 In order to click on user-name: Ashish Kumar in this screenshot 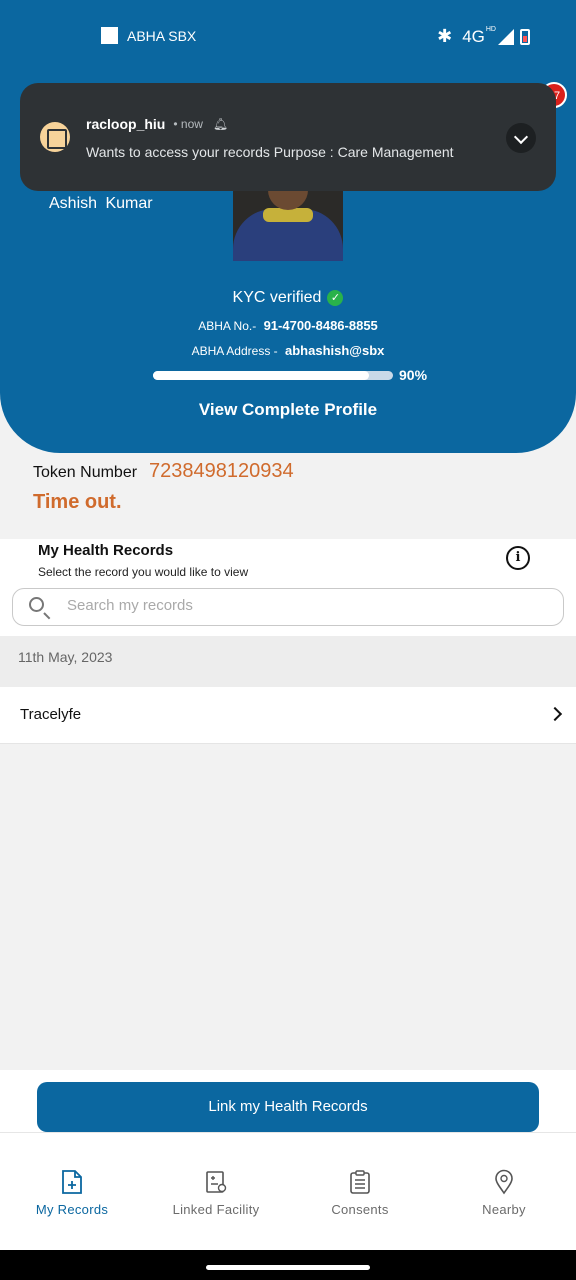, I will do `click(101, 203)`.